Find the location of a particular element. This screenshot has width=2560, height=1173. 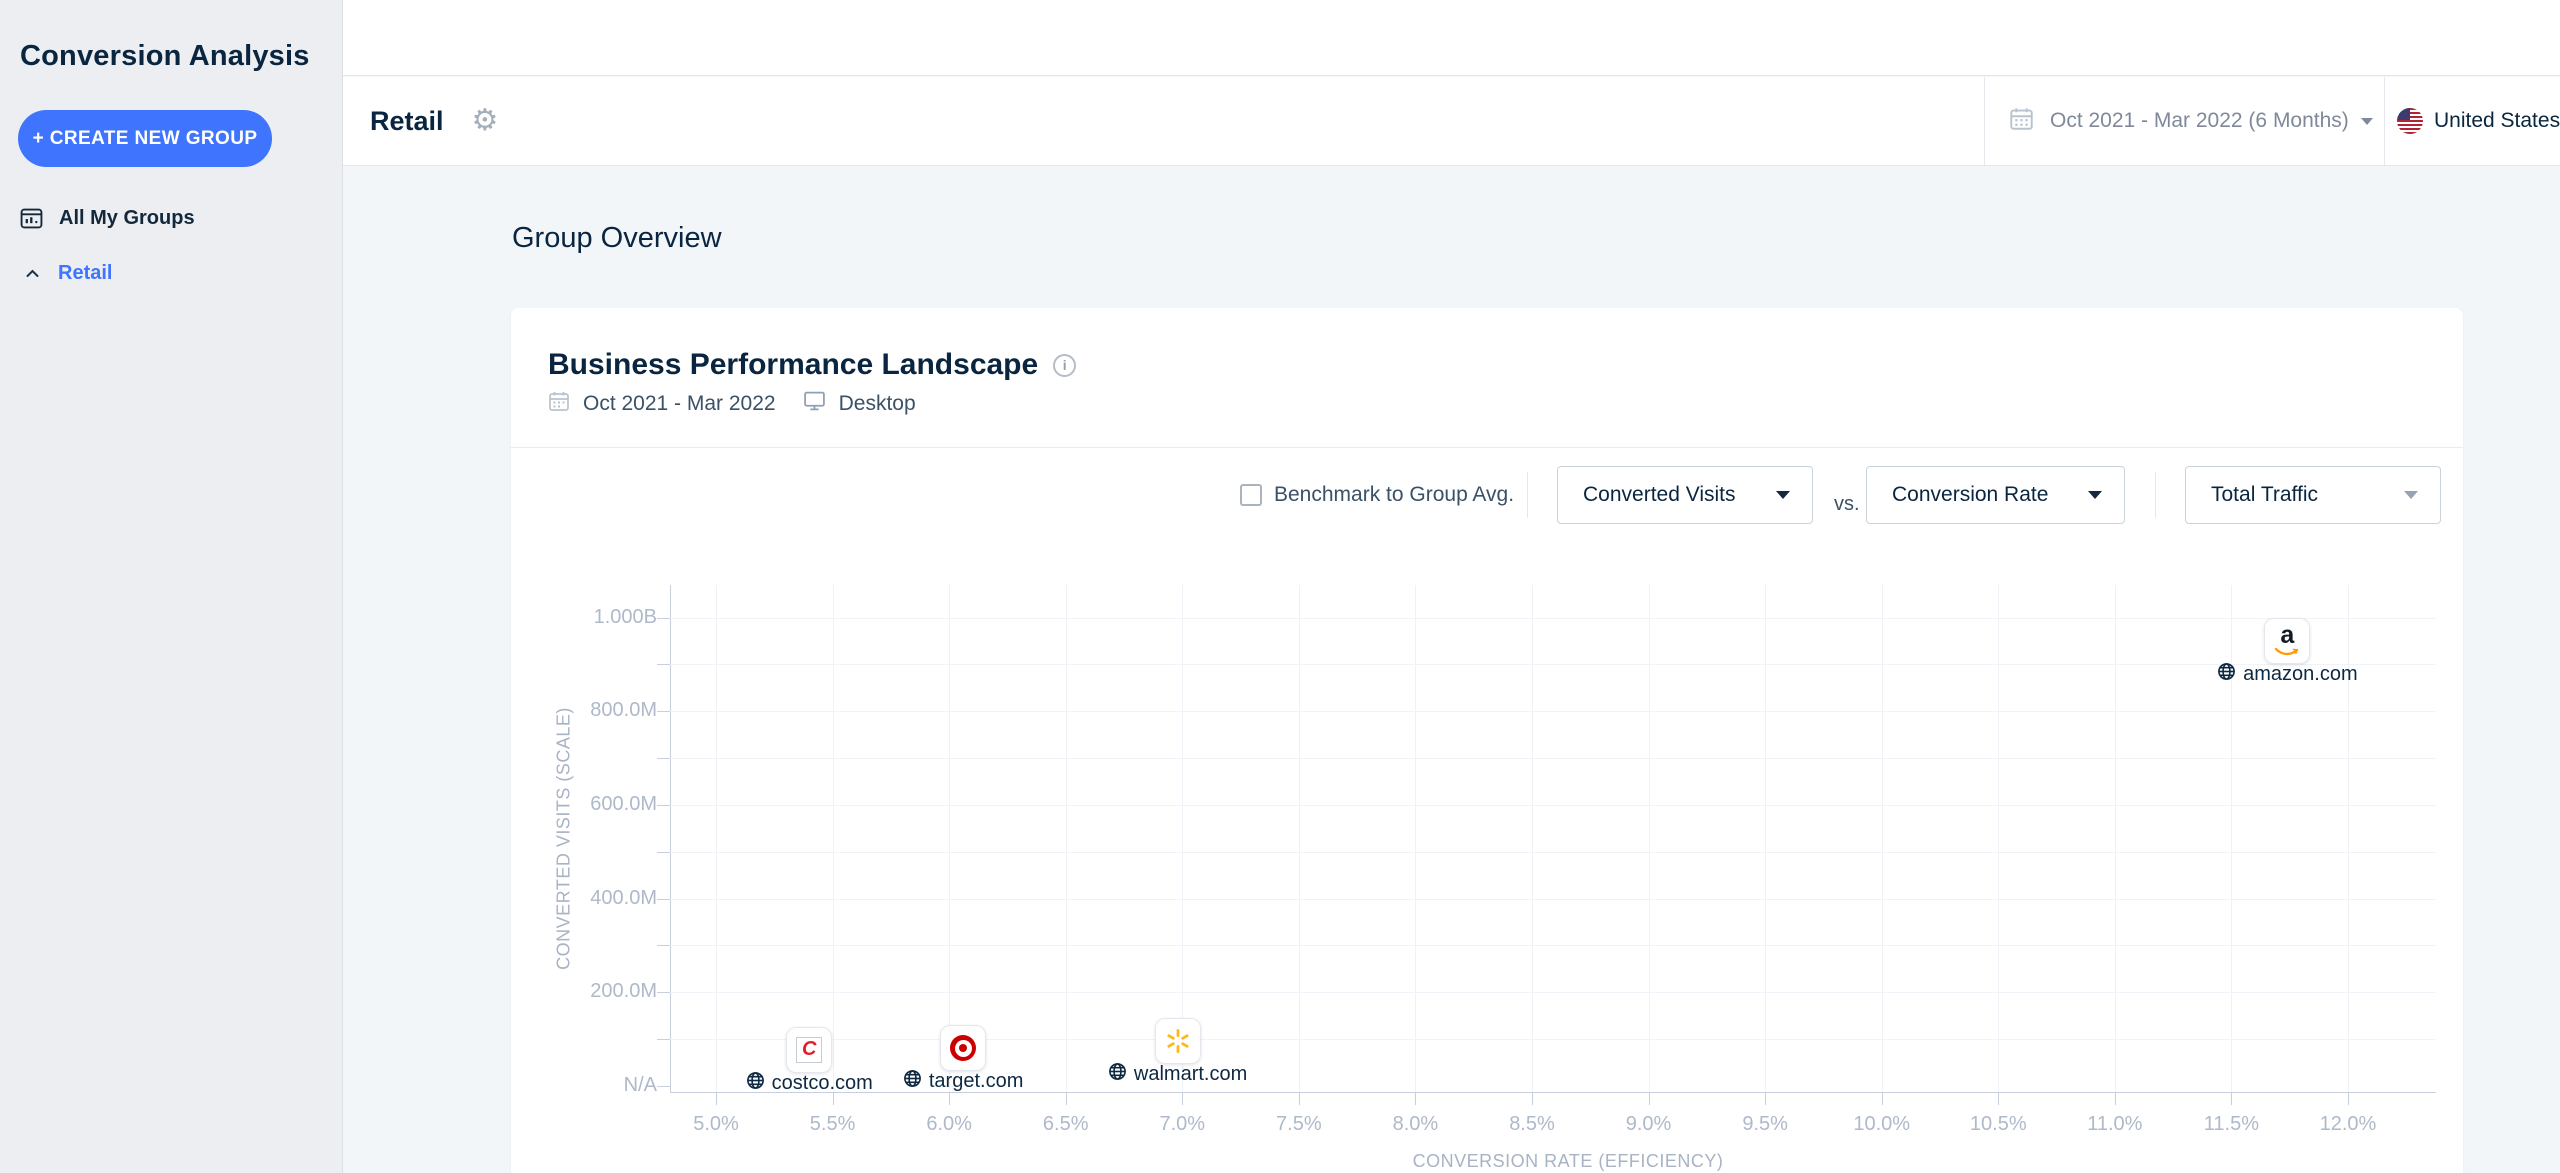

date-range-value: Oct 2021 - Mar 2022 (6 Months) is located at coordinates (2199, 120).